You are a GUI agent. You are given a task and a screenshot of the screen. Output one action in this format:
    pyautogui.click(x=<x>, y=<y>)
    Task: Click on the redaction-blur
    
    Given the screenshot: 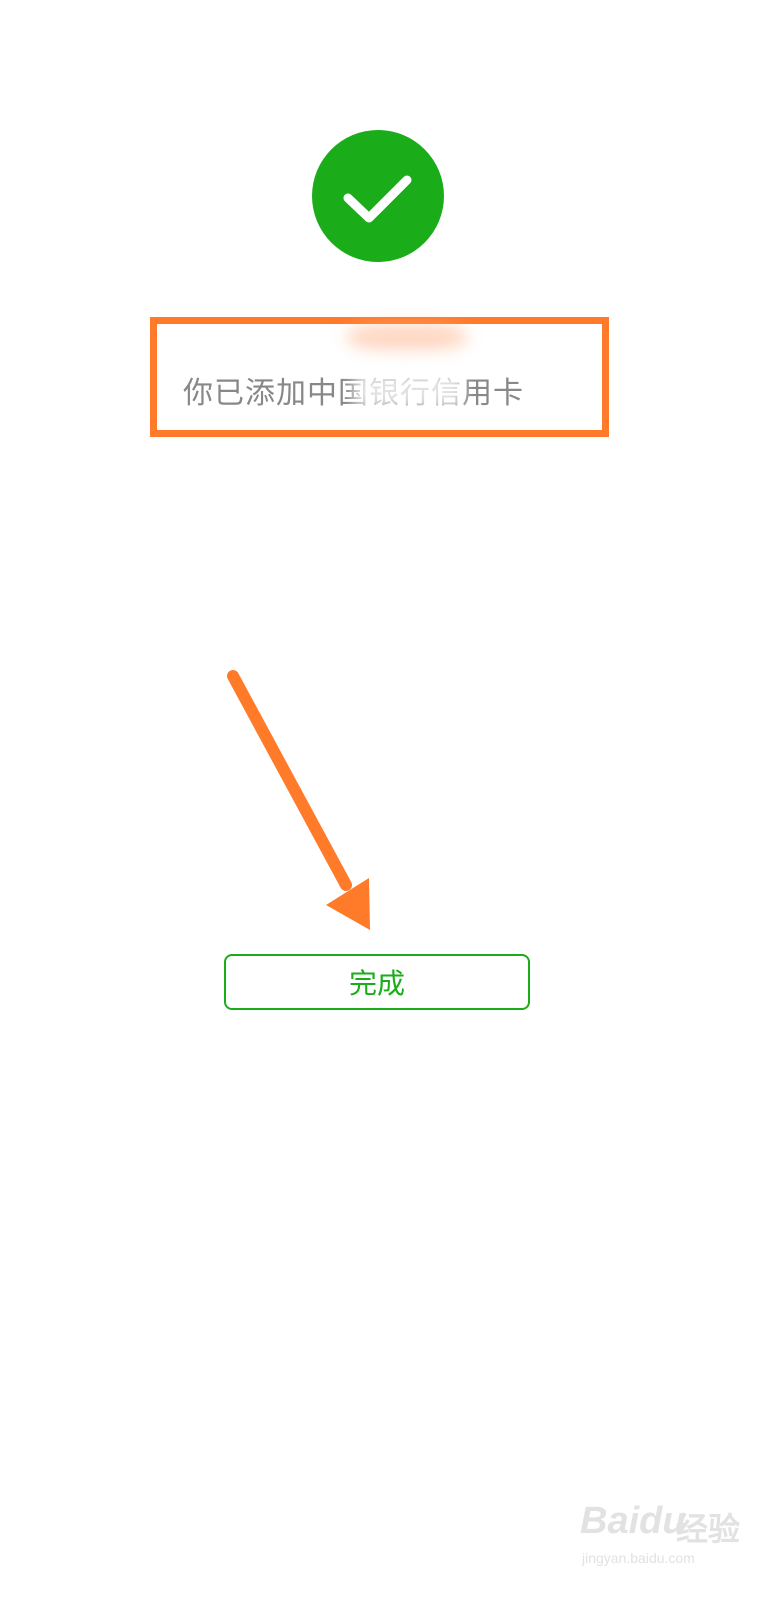 What is the action you would take?
    pyautogui.click(x=408, y=390)
    